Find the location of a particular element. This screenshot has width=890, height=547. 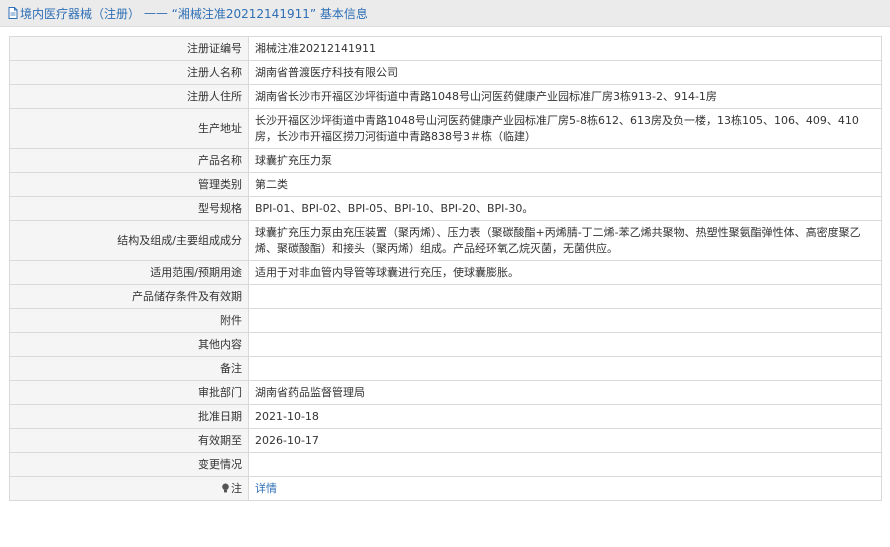

header-category: 境内医疗器械（注册） is located at coordinates (80, 13).